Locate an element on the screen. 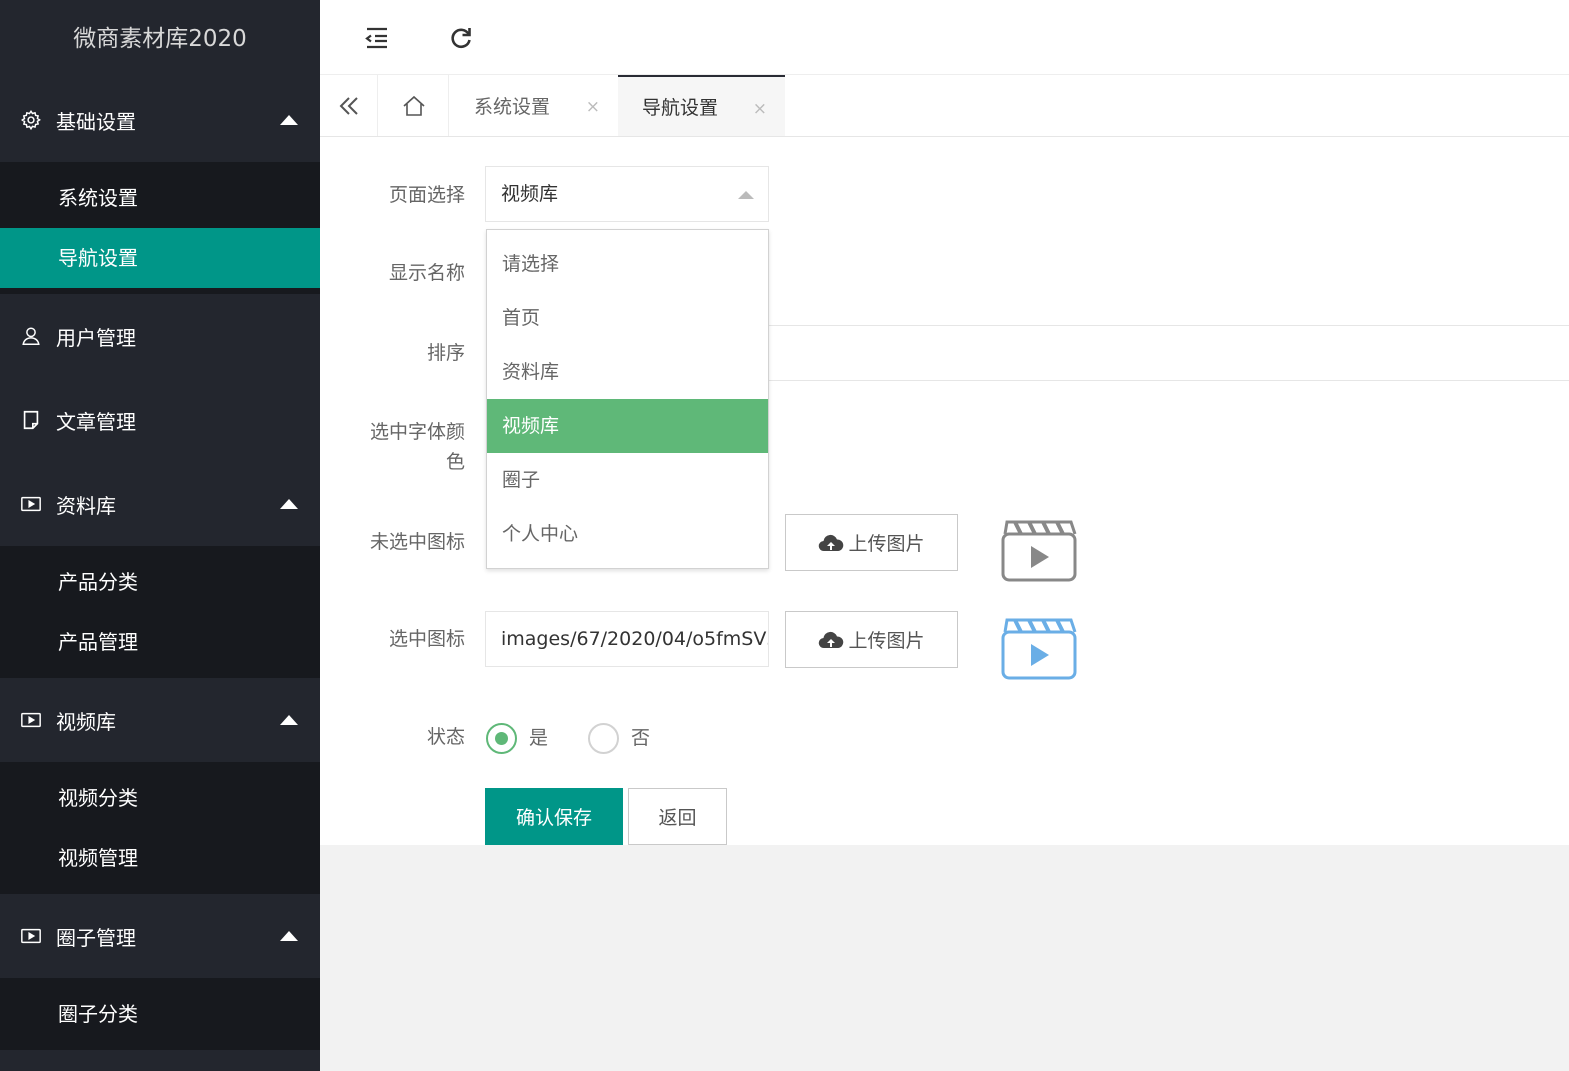  nav-group-material-library: 资料库 产品分类 产品管理 is located at coordinates (160, 570).